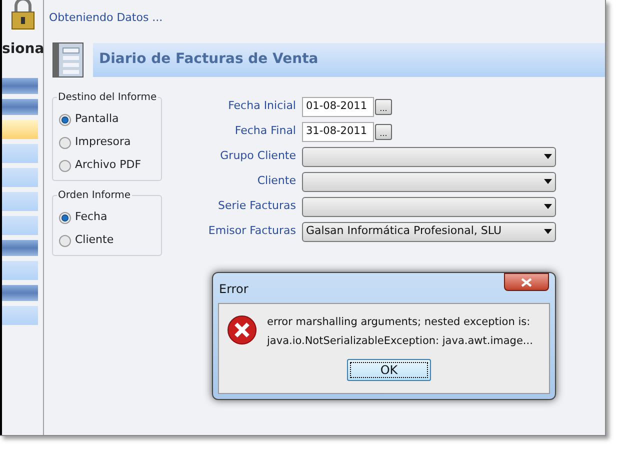 Image resolution: width=622 pixels, height=455 pixels. What do you see at coordinates (429, 232) in the screenshot?
I see `dropdown: Galsan Informática Profesional, SLU` at bounding box center [429, 232].